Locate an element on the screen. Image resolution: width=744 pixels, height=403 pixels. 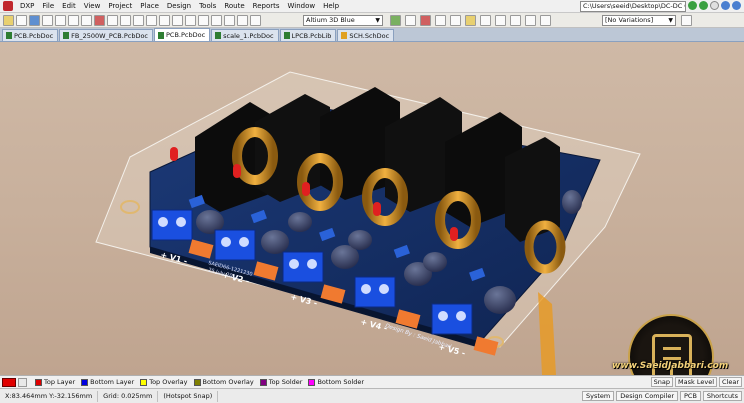
tab-pcb-pcbdoc: PCB.PcbDoc is located at coordinates (30, 35).